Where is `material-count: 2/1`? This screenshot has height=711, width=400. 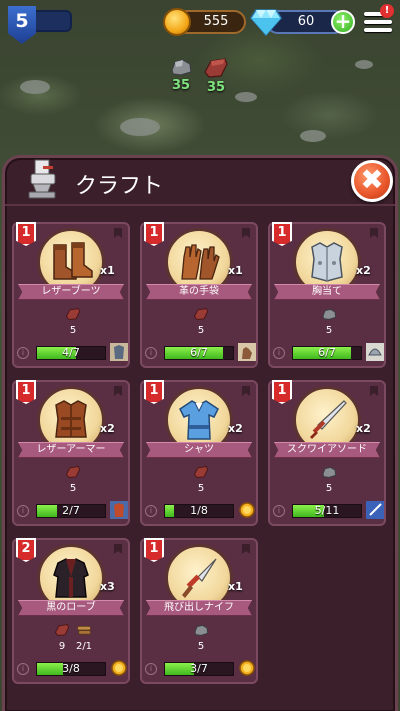 material-count: 2/1 is located at coordinates (84, 646).